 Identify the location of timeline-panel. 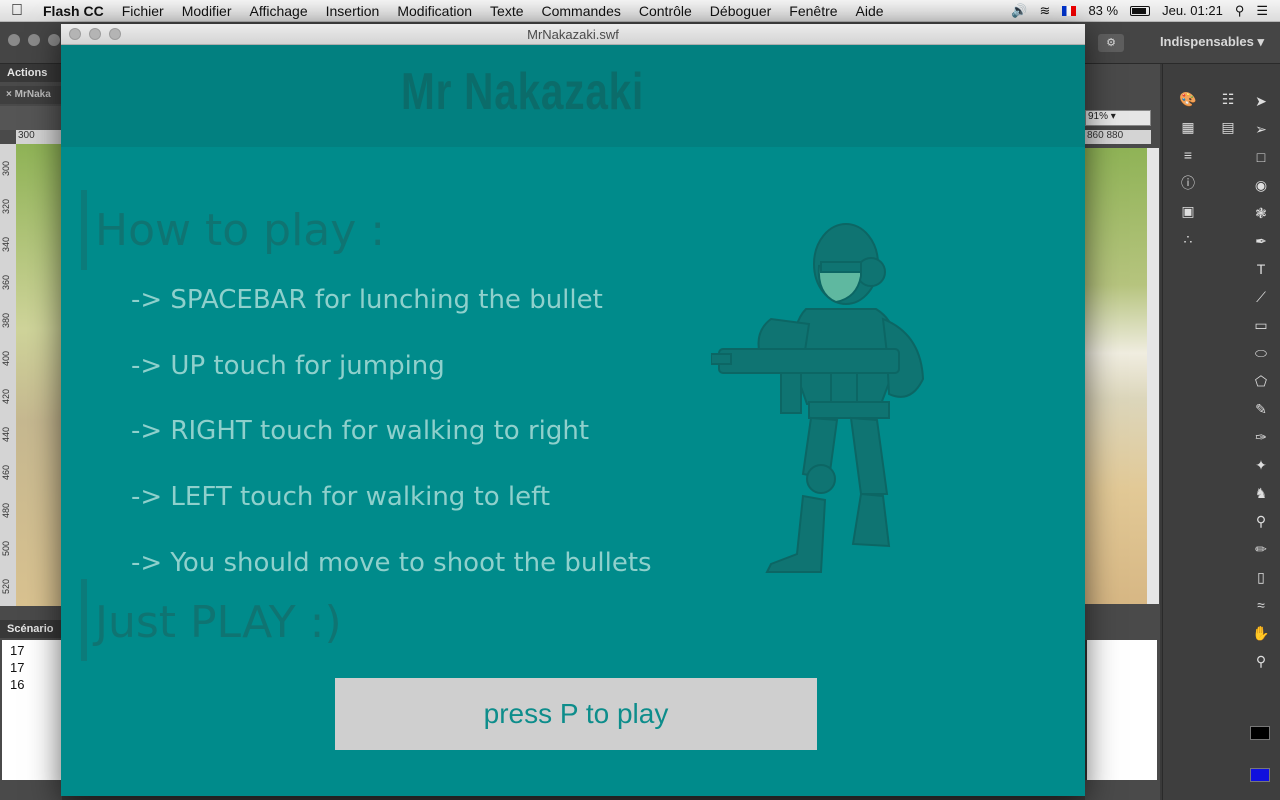
(1121, 710).